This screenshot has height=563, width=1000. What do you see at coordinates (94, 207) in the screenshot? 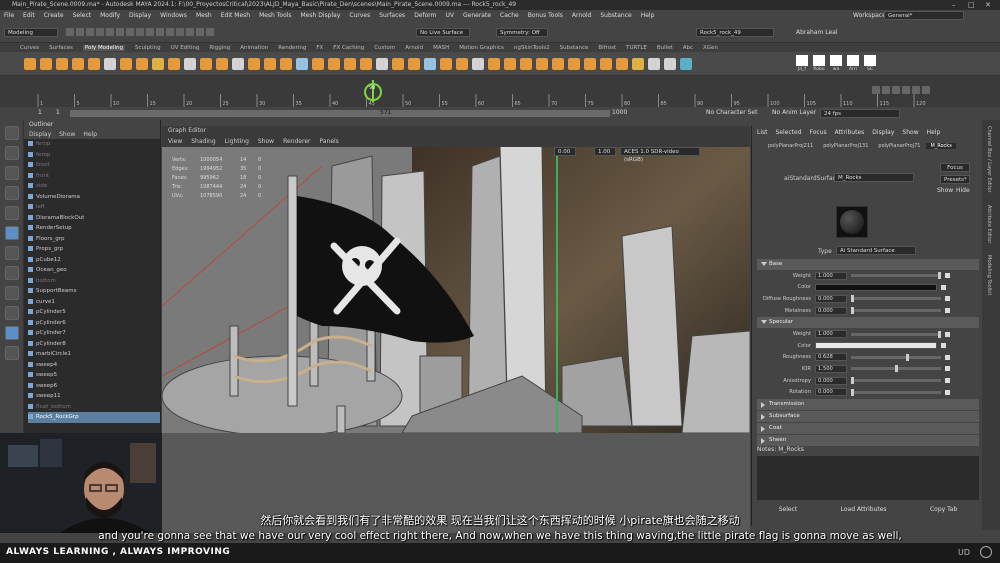
I see `outliner-item: left` at bounding box center [94, 207].